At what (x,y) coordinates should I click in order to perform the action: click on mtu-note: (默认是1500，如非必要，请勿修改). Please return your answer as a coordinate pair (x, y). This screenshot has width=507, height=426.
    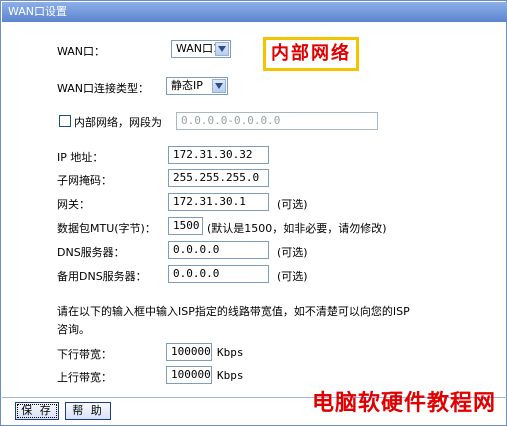
    Looking at the image, I should click on (297, 228).